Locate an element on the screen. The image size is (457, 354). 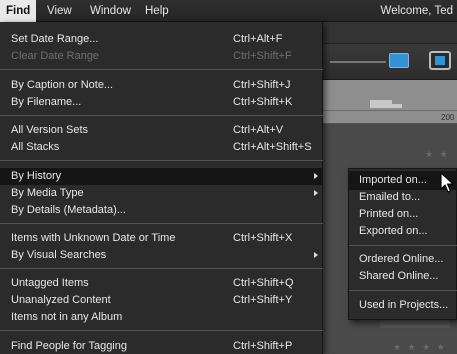
menu-item-shortcut: Ctrl+Shift+Q is located at coordinates (263, 283).